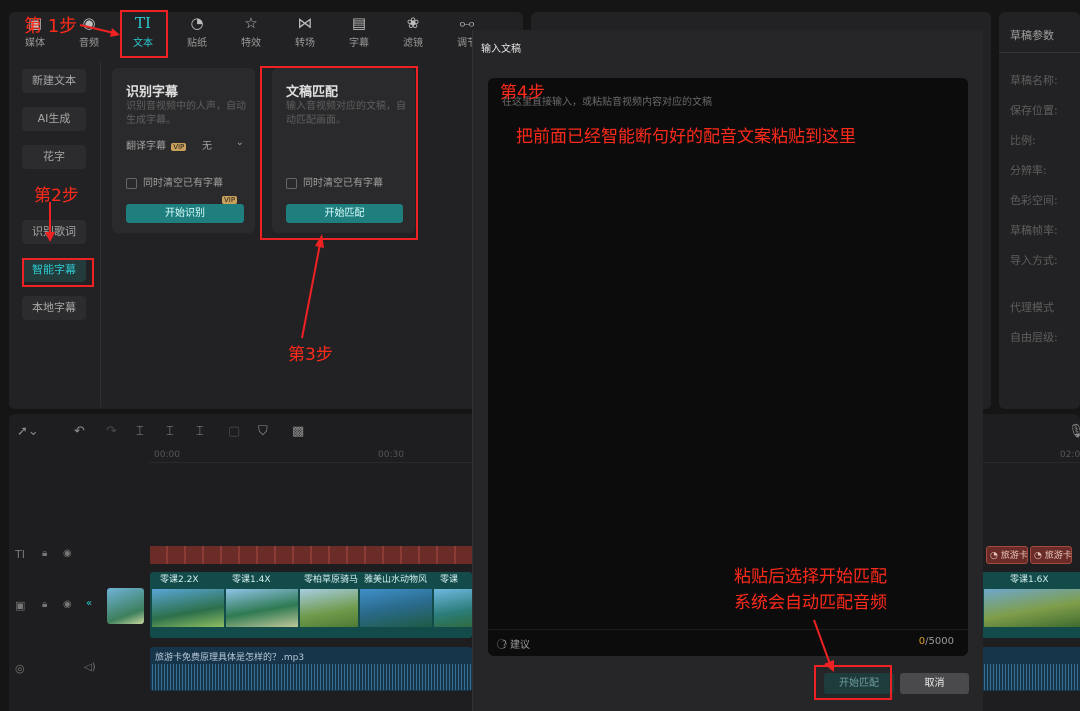 This screenshot has width=1080, height=711. I want to click on video-clip-label: 零课, so click(456, 580).